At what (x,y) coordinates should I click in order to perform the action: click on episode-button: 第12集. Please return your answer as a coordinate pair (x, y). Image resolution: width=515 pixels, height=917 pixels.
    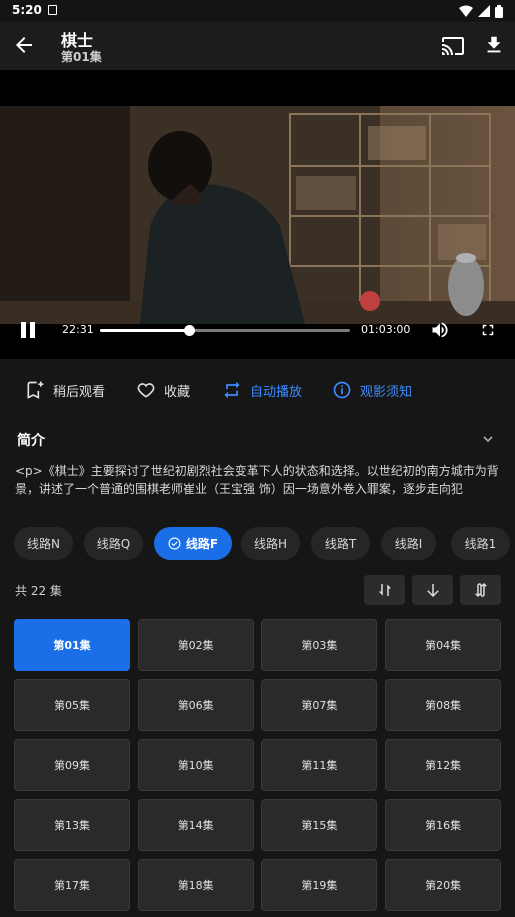
    Looking at the image, I should click on (443, 765).